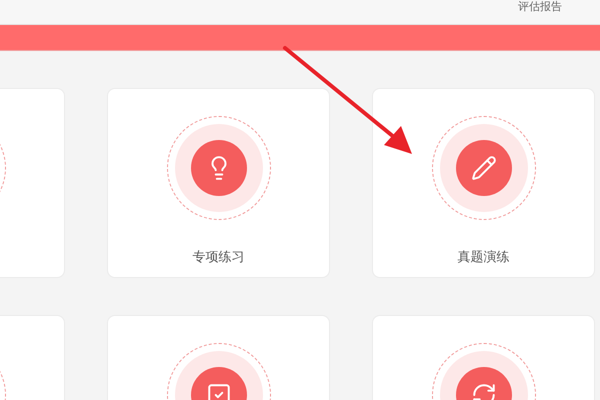  I want to click on card-label: 真题演练, so click(484, 257).